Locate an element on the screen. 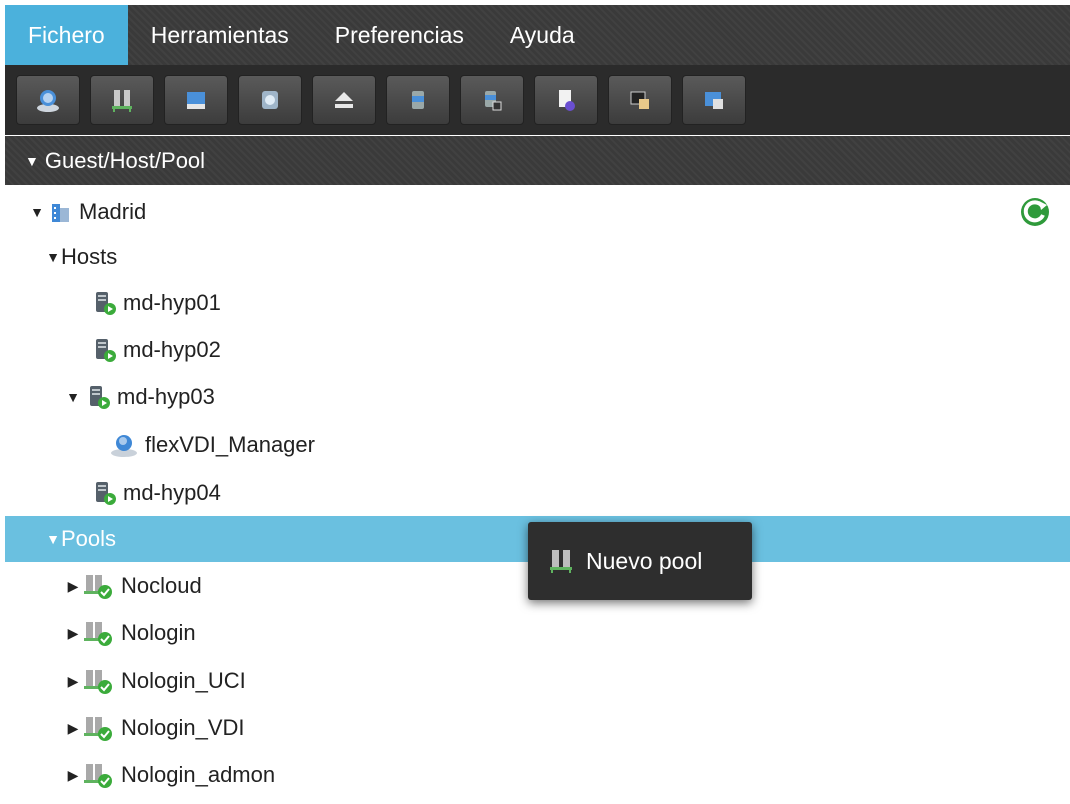 The height and width of the screenshot is (804, 1070). toolbar-button-window is located at coordinates (714, 100).